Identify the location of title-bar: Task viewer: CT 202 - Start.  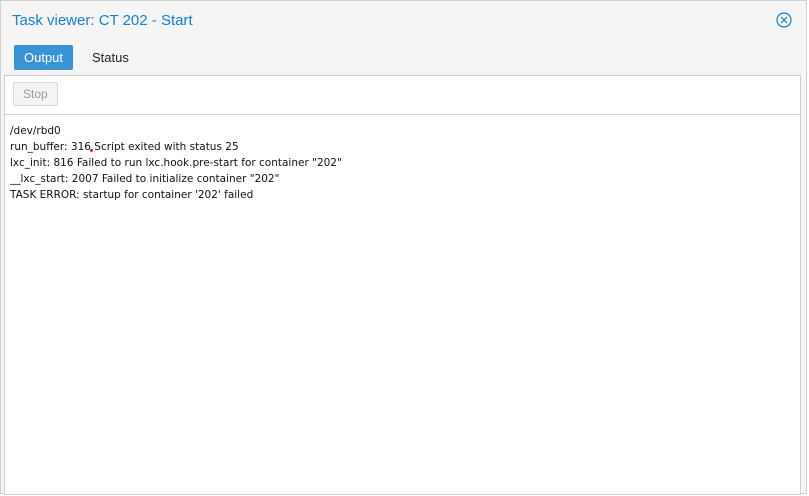
(403, 21).